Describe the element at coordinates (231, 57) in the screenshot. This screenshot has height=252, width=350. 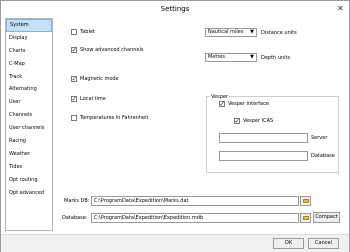
I see `depth-units-select: Metres ▼` at that location.